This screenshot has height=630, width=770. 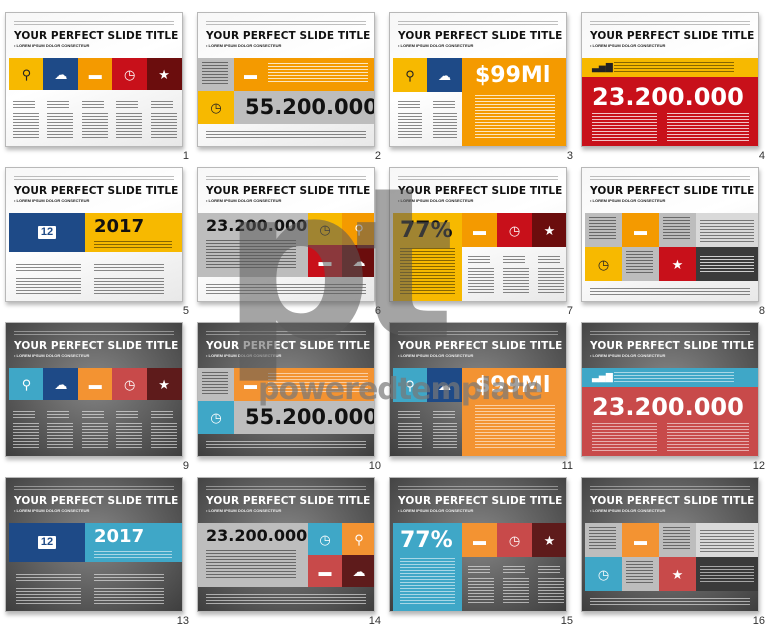 I want to click on slide-number: 15, so click(x=566, y=621).